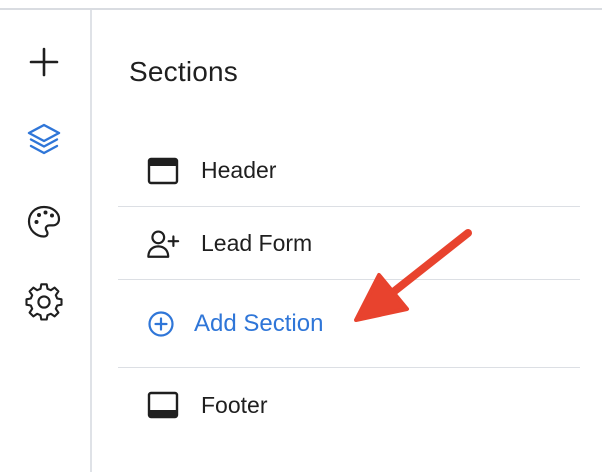 This screenshot has height=472, width=602. I want to click on footer-layout-icon, so click(163, 405).